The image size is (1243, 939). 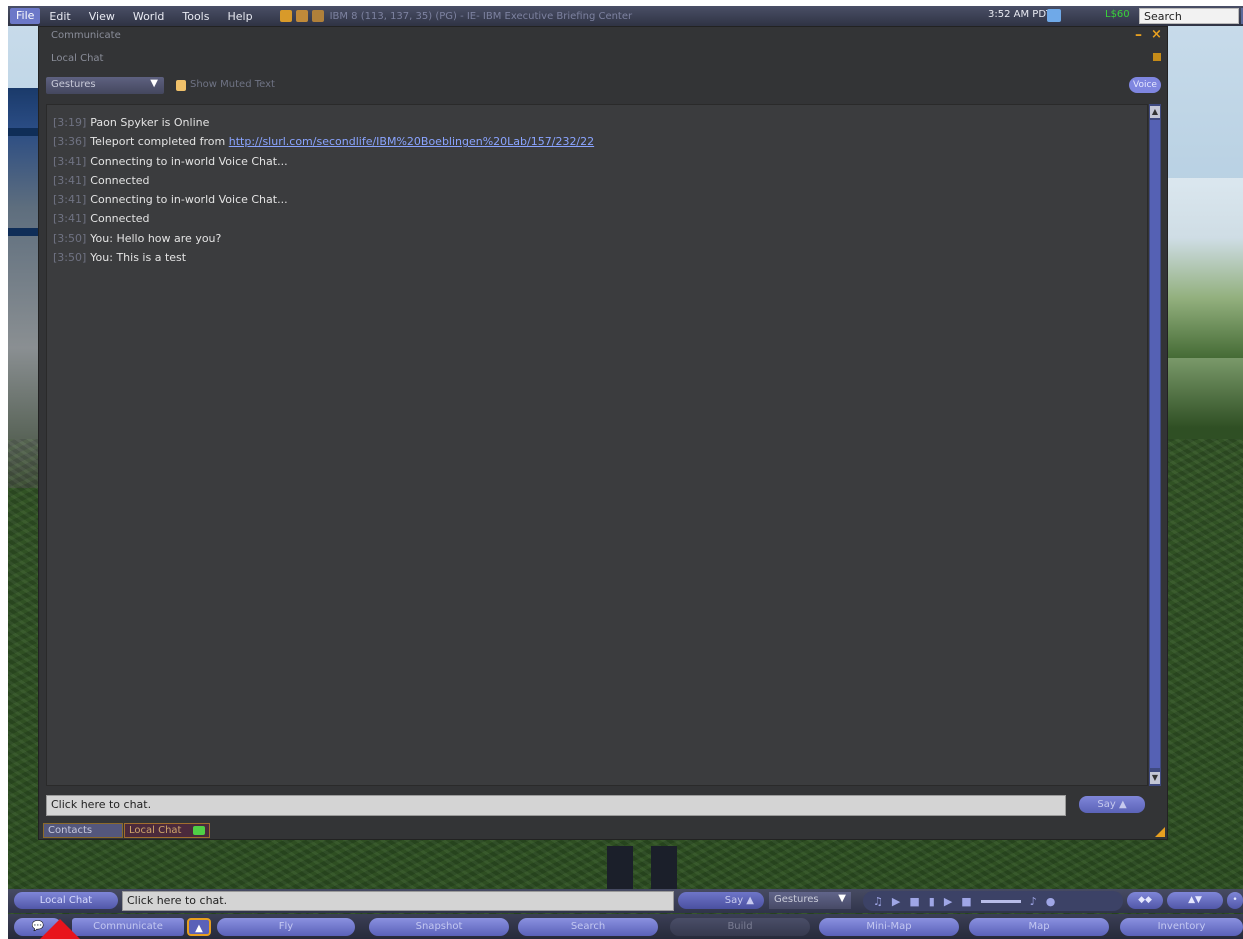 I want to click on communicate-expand-button: ▲, so click(x=199, y=927).